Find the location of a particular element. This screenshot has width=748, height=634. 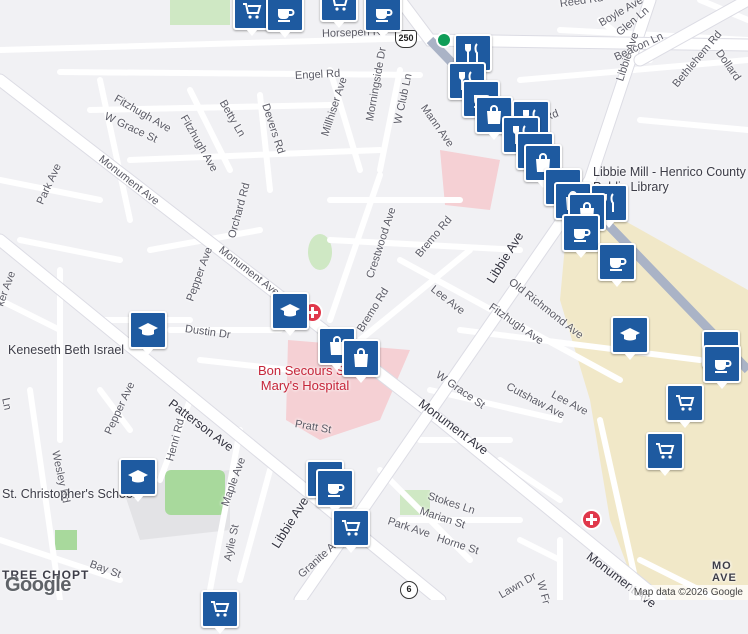

google-logo: Google is located at coordinates (38, 585).